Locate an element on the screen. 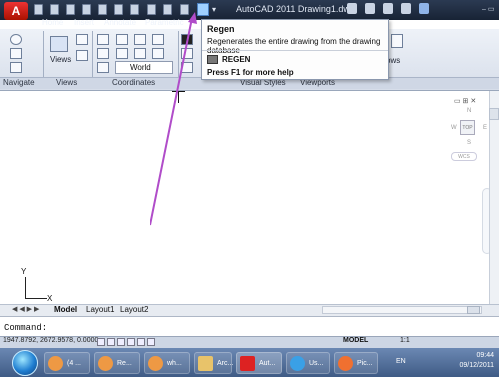  ucs-3point-icon is located at coordinates (103, 53).